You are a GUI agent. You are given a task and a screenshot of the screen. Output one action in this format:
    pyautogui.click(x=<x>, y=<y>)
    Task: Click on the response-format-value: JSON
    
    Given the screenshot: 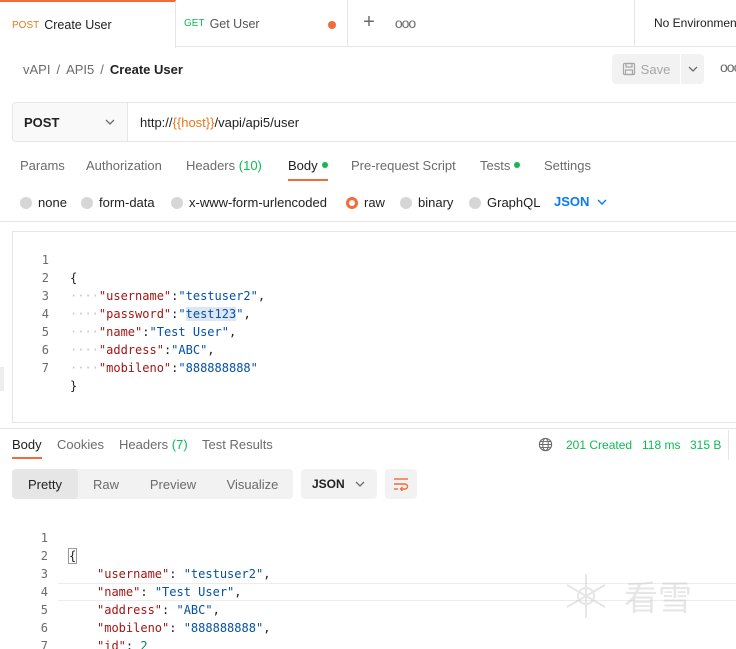 What is the action you would take?
    pyautogui.click(x=328, y=484)
    